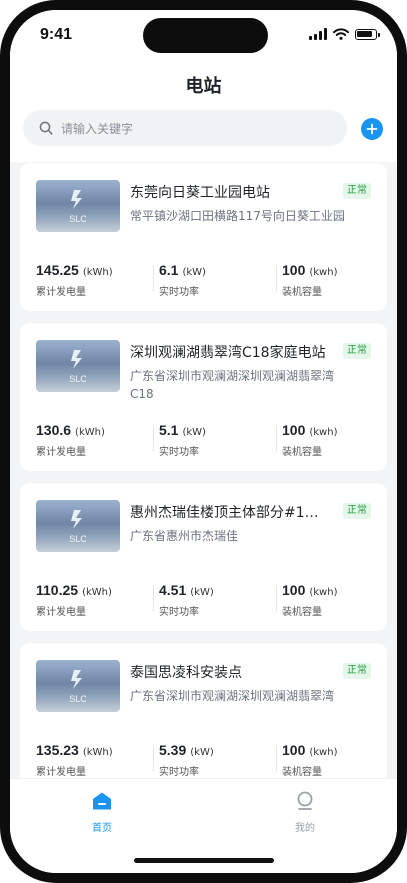 The height and width of the screenshot is (883, 407). I want to click on tab-profile: 我的, so click(305, 812).